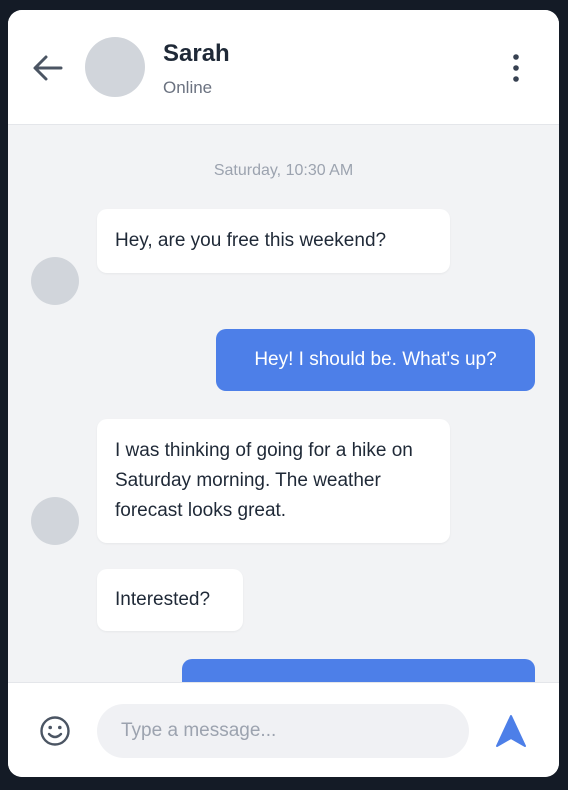 This screenshot has height=790, width=568. I want to click on send-icon, so click(511, 731).